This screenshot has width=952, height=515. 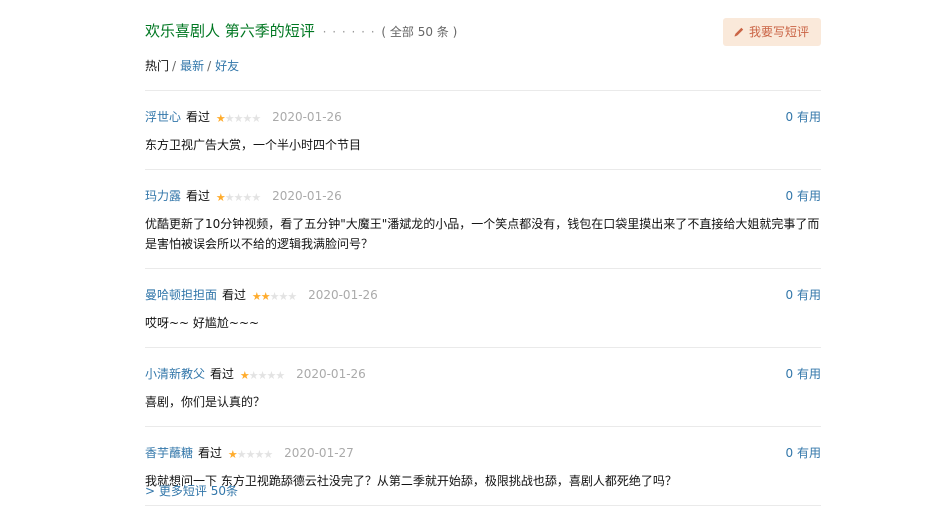 What do you see at coordinates (483, 453) in the screenshot?
I see `comment-meta: 香芋蘸糖 看过 ★★★★★ 2020-01-27 0 有用` at bounding box center [483, 453].